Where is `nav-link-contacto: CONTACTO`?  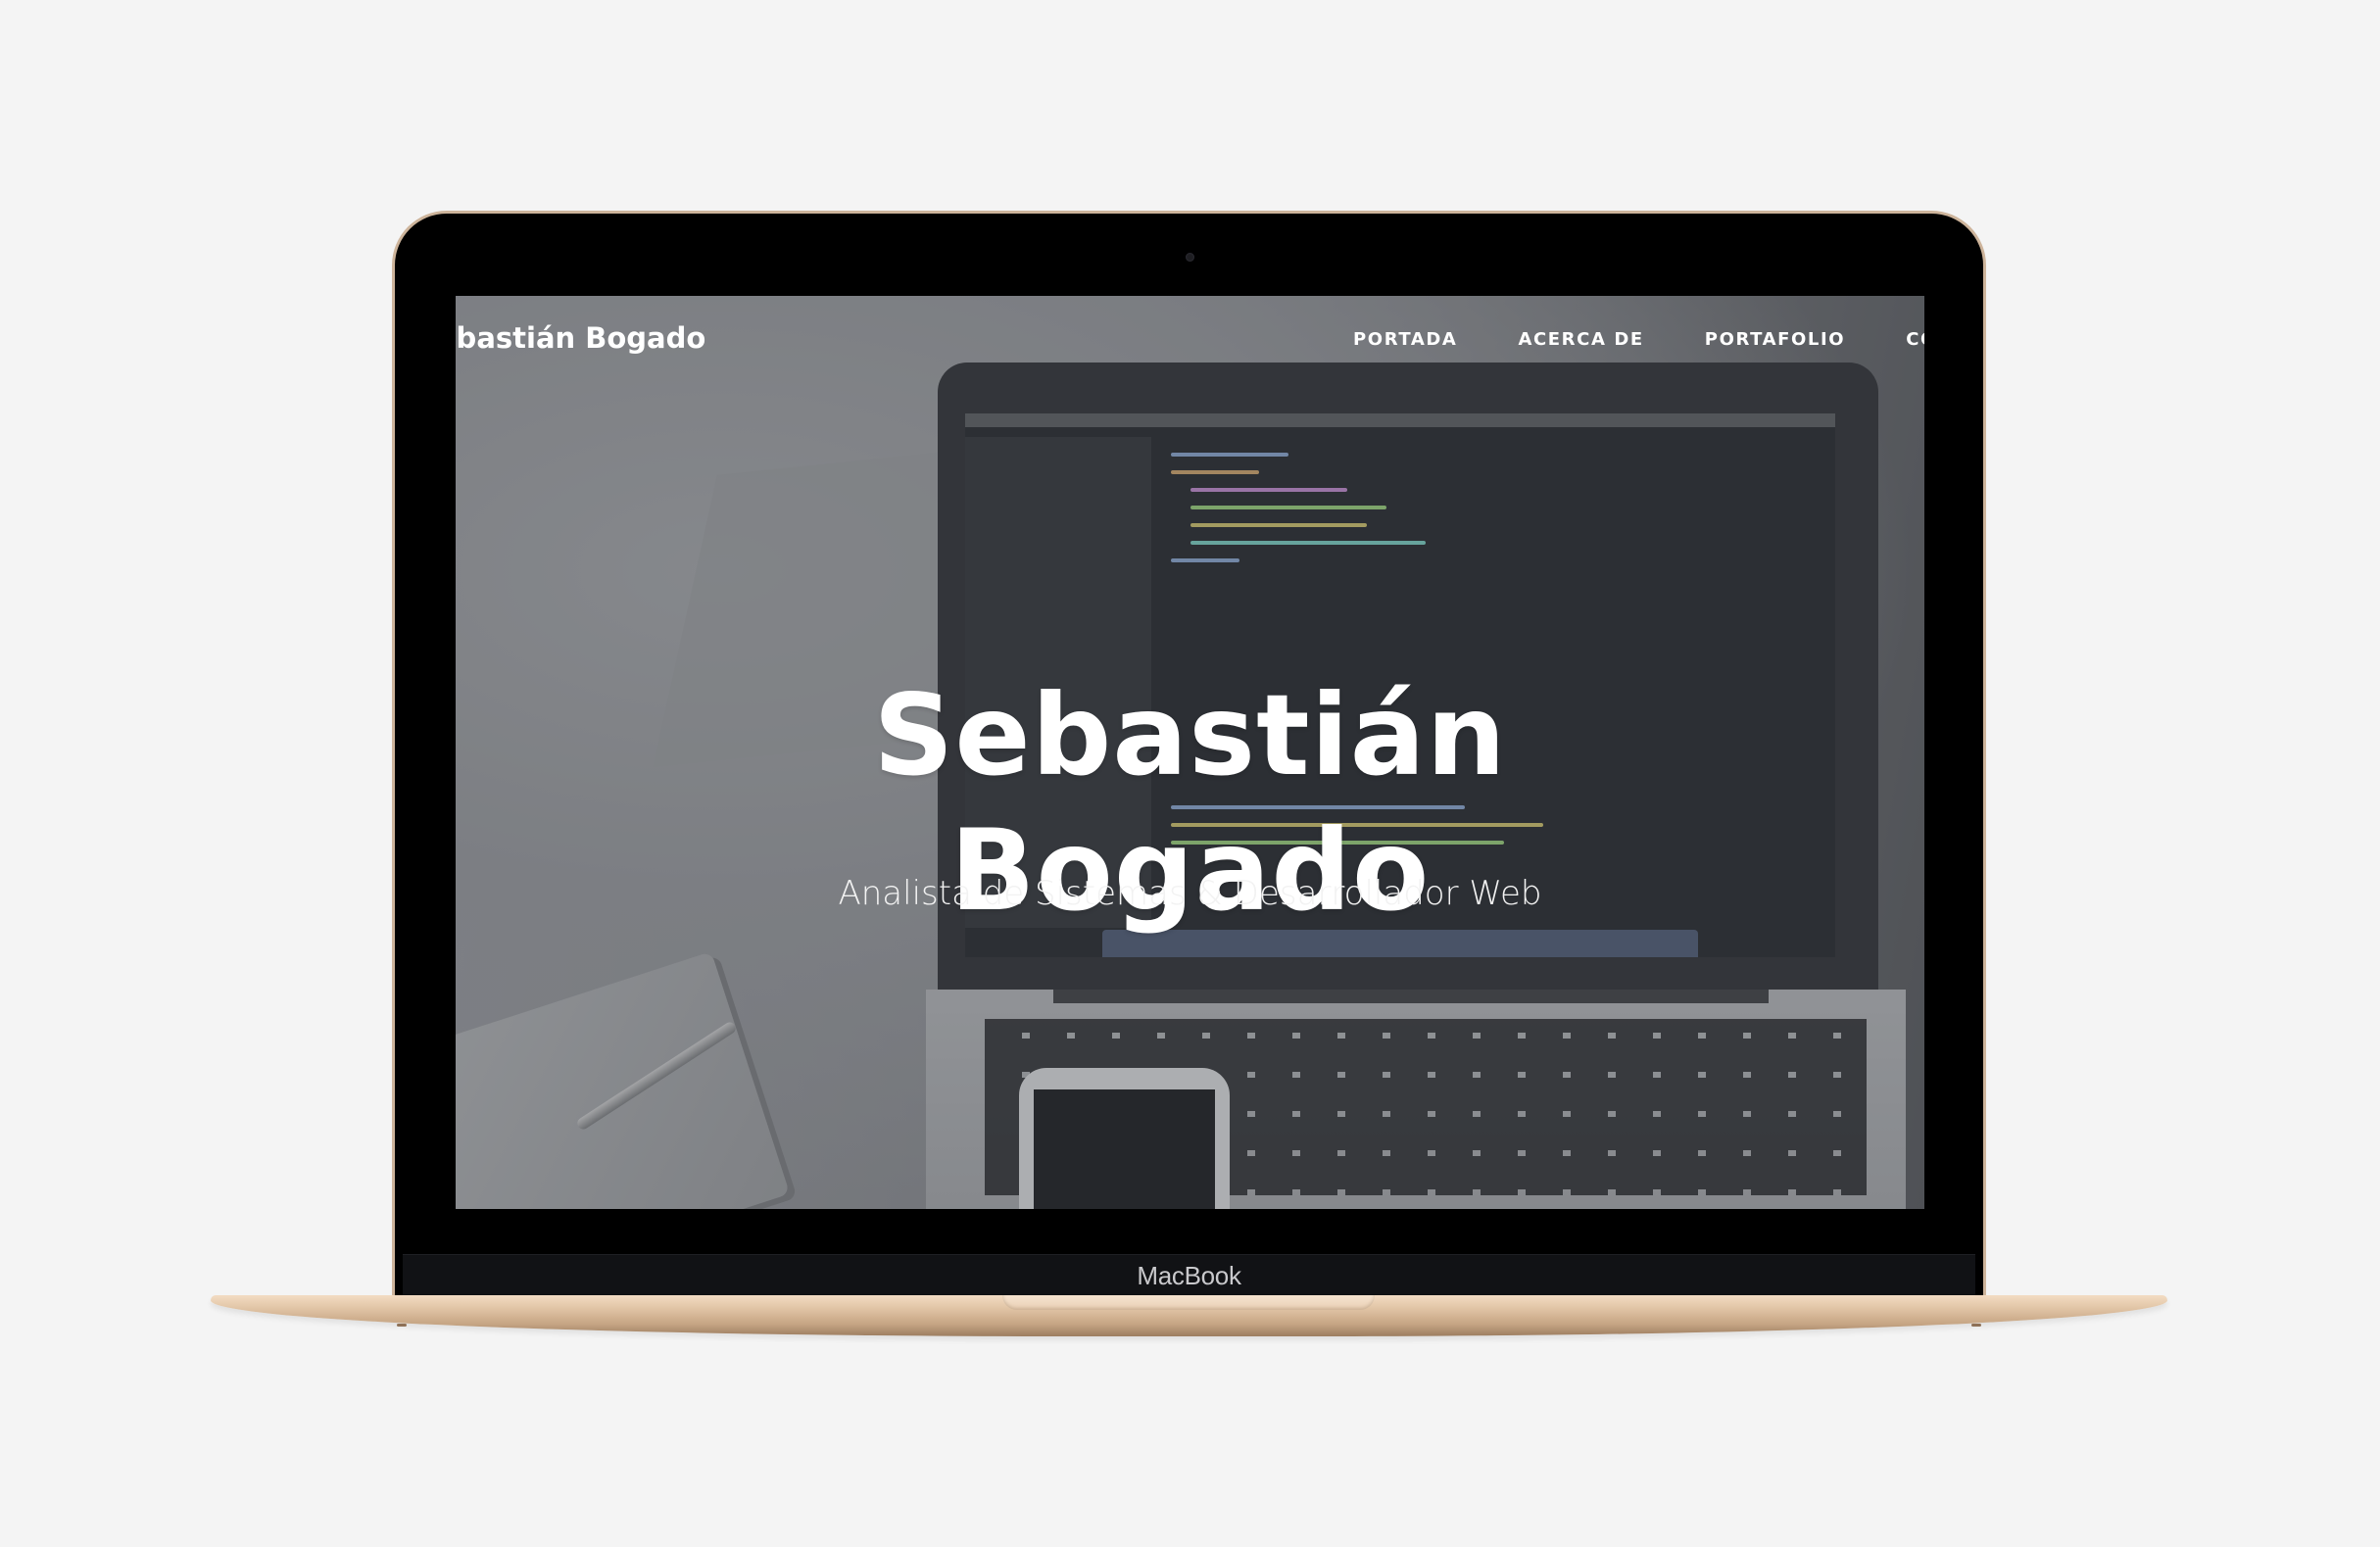 nav-link-contacto: CONTACTO is located at coordinates (1915, 339).